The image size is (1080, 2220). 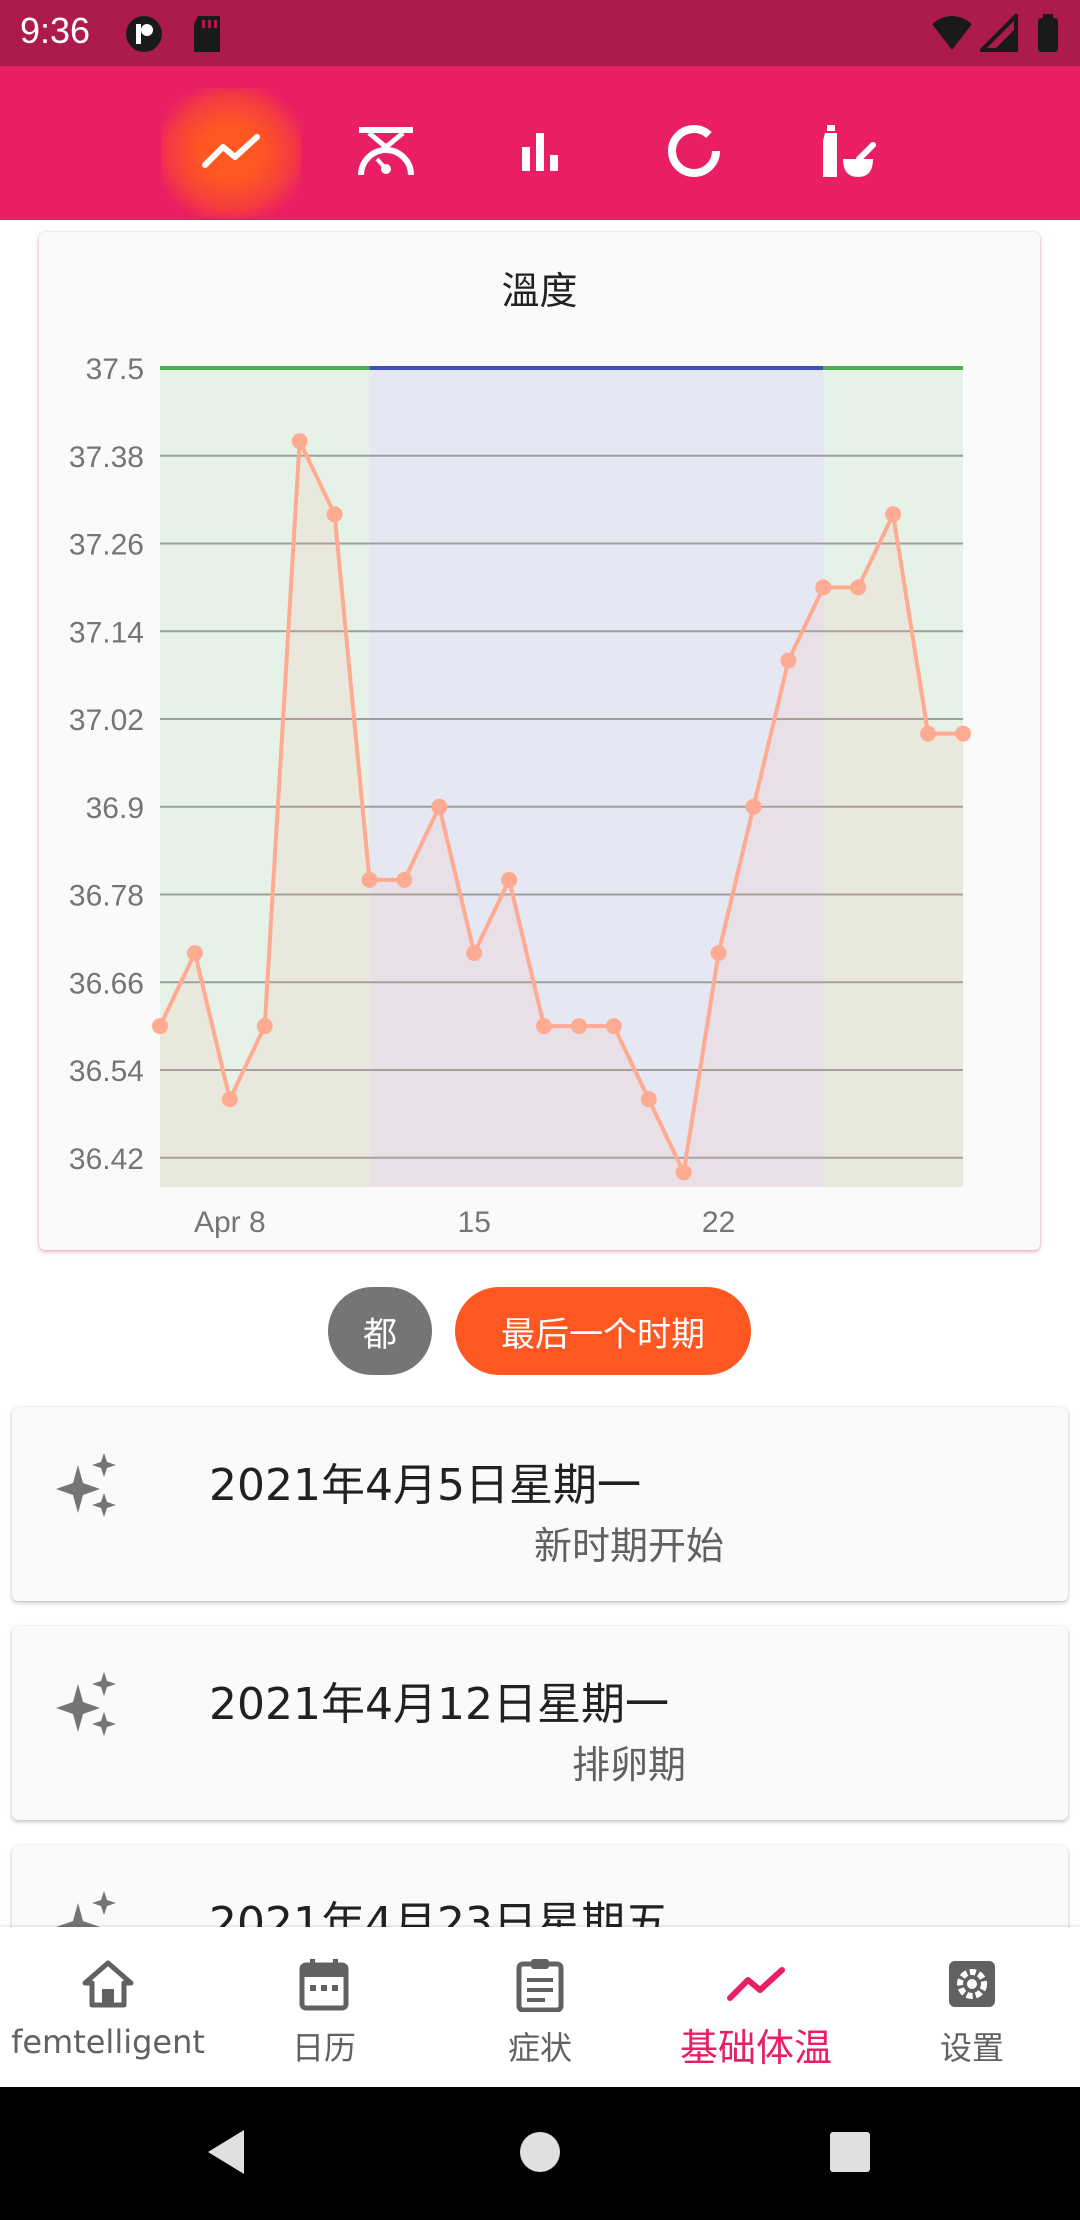 I want to click on back-button, so click(x=226, y=2153).